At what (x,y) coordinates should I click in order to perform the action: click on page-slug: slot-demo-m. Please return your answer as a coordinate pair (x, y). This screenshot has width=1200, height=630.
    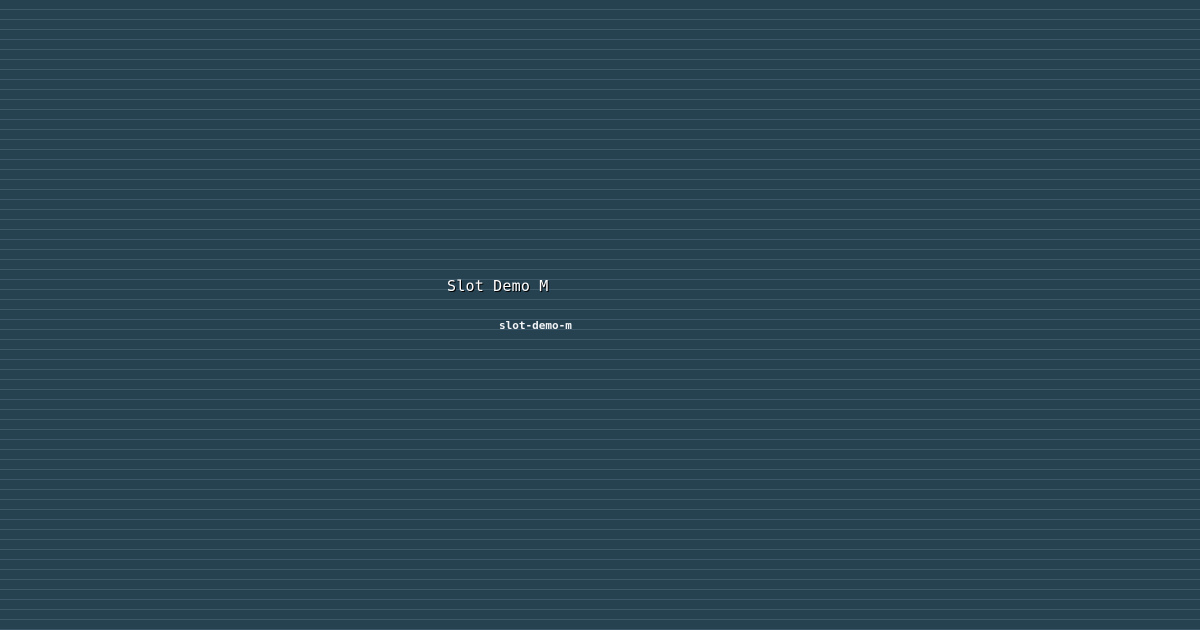
    Looking at the image, I should click on (535, 325).